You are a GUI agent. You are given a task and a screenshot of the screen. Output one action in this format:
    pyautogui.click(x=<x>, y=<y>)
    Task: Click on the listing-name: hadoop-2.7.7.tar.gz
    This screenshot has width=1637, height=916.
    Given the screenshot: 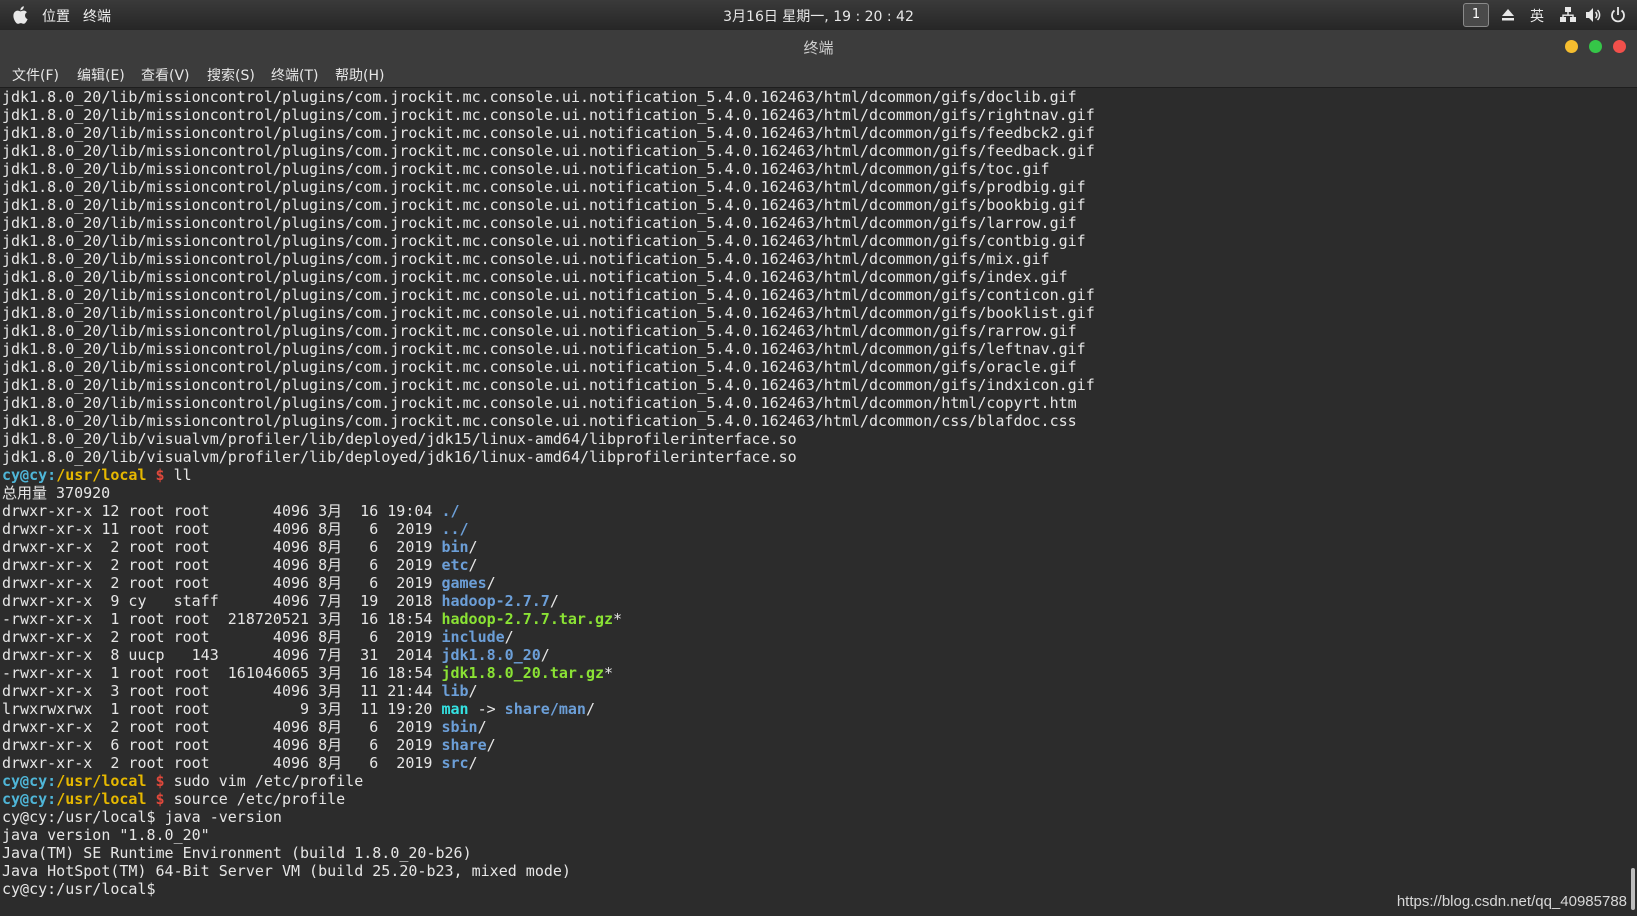 What is the action you would take?
    pyautogui.click(x=527, y=619)
    